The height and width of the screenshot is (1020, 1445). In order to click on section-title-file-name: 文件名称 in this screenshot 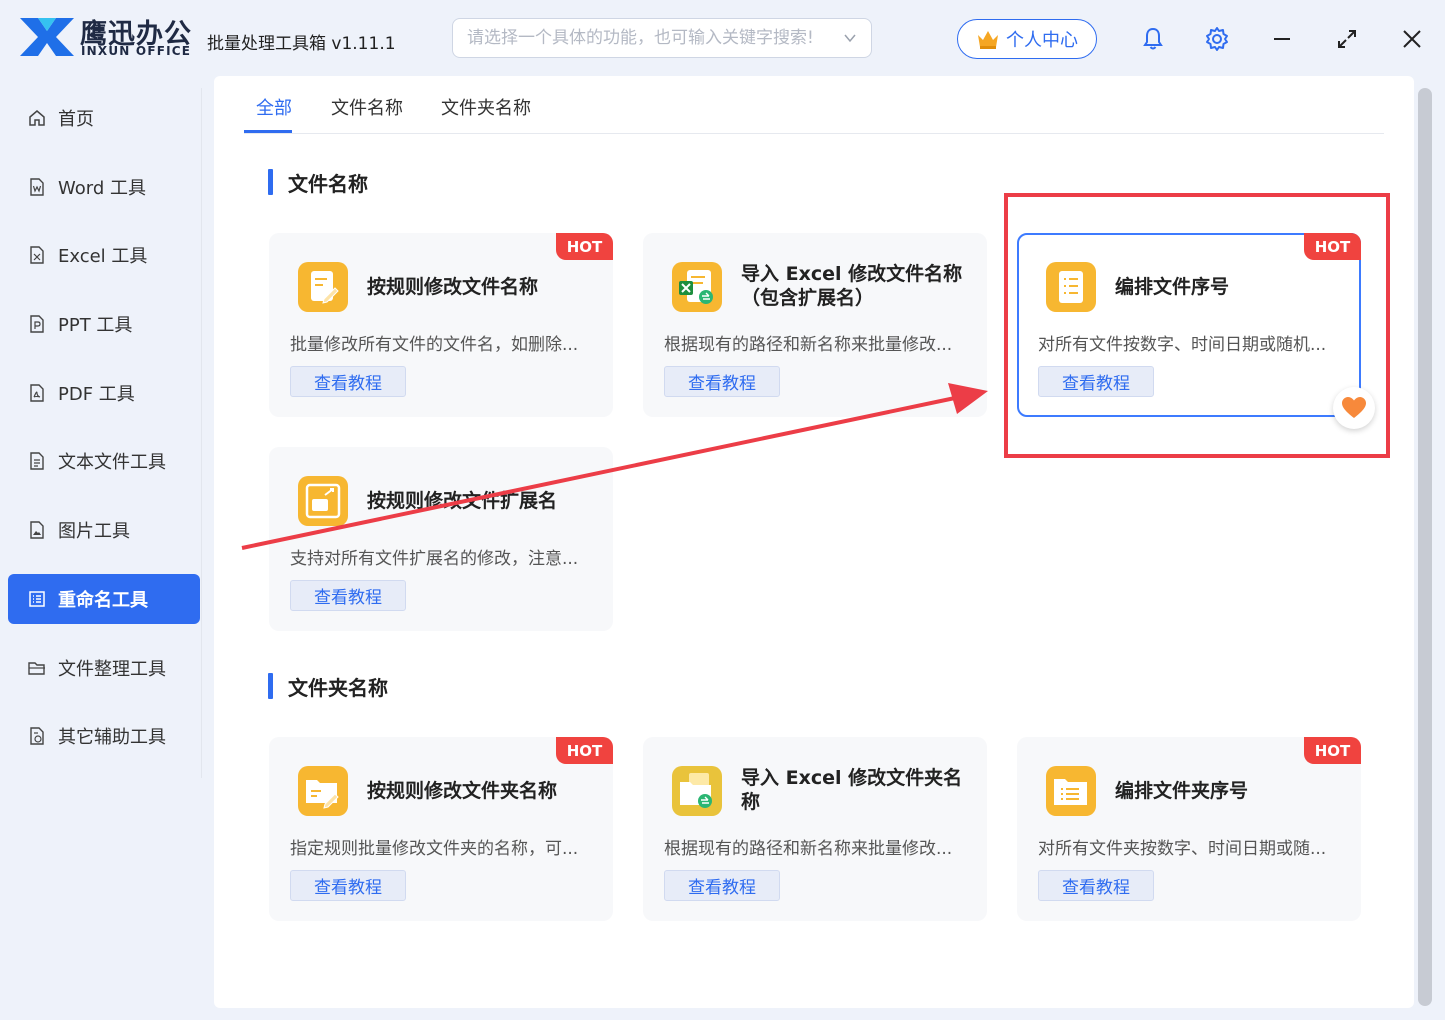, I will do `click(318, 182)`.